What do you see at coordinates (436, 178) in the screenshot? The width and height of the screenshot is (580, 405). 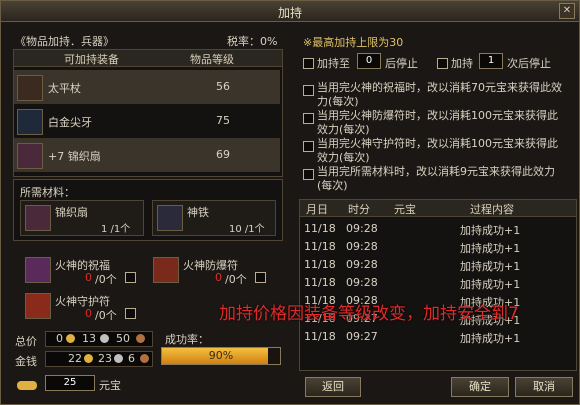 I see `option-text: 当用完所需材料时，改以消耗9元宝来获得此效力(每次)` at bounding box center [436, 178].